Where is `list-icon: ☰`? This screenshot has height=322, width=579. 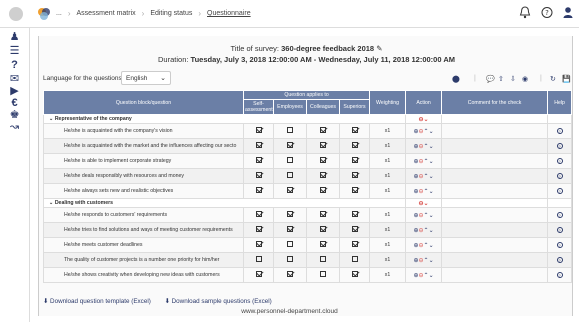 list-icon: ☰ is located at coordinates (14, 51).